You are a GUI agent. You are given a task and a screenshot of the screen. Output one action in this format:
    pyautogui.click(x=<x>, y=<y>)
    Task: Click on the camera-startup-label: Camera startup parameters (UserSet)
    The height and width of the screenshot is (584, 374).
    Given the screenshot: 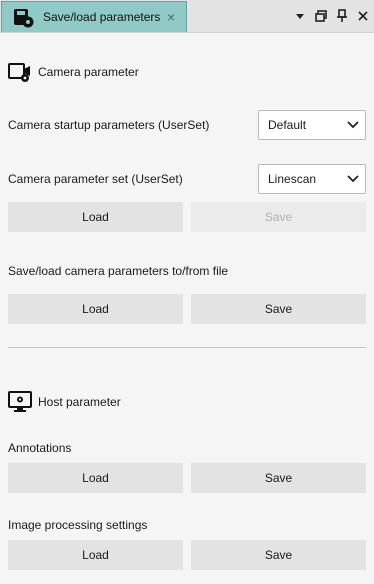 What is the action you would take?
    pyautogui.click(x=109, y=125)
    